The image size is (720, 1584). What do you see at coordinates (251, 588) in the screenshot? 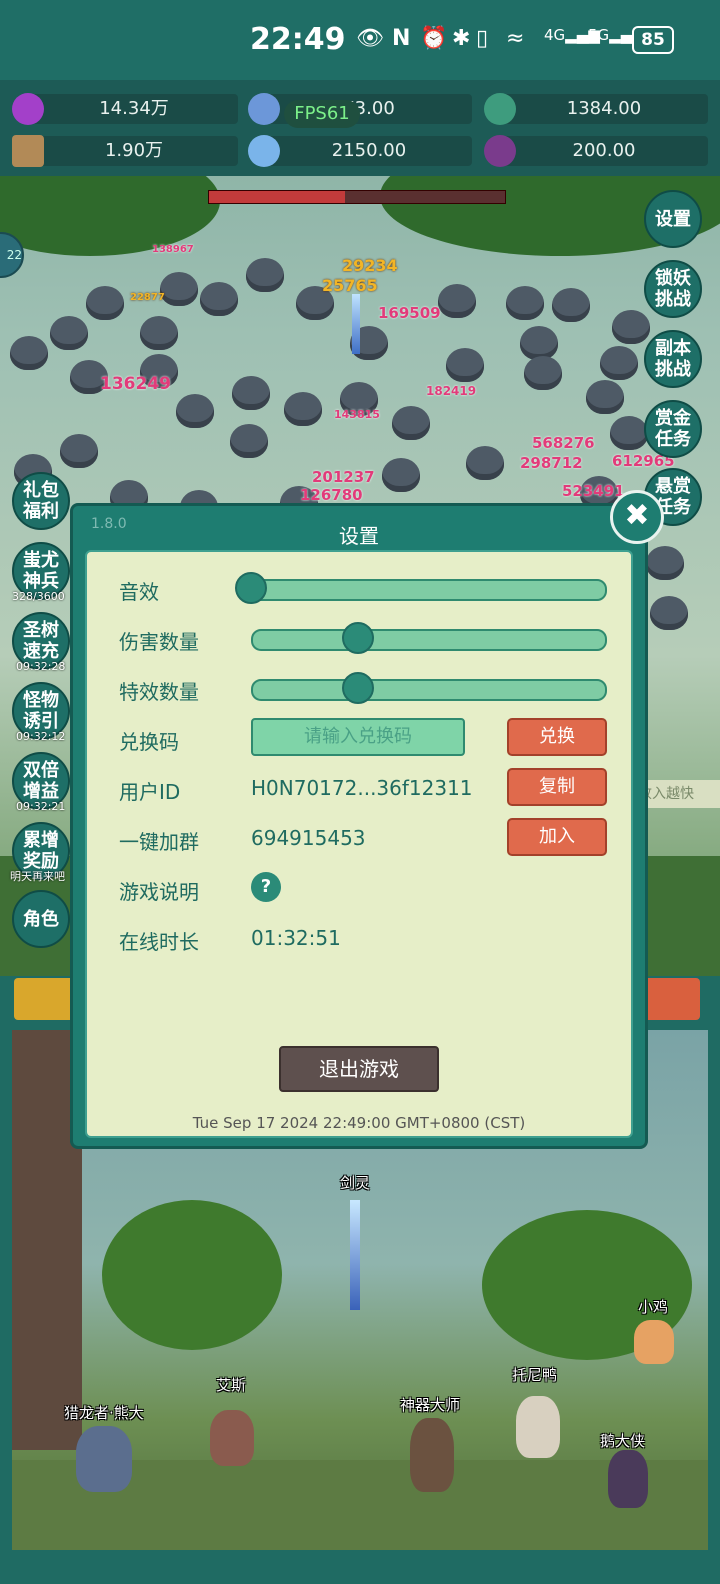
I see `sound-slider-knob` at bounding box center [251, 588].